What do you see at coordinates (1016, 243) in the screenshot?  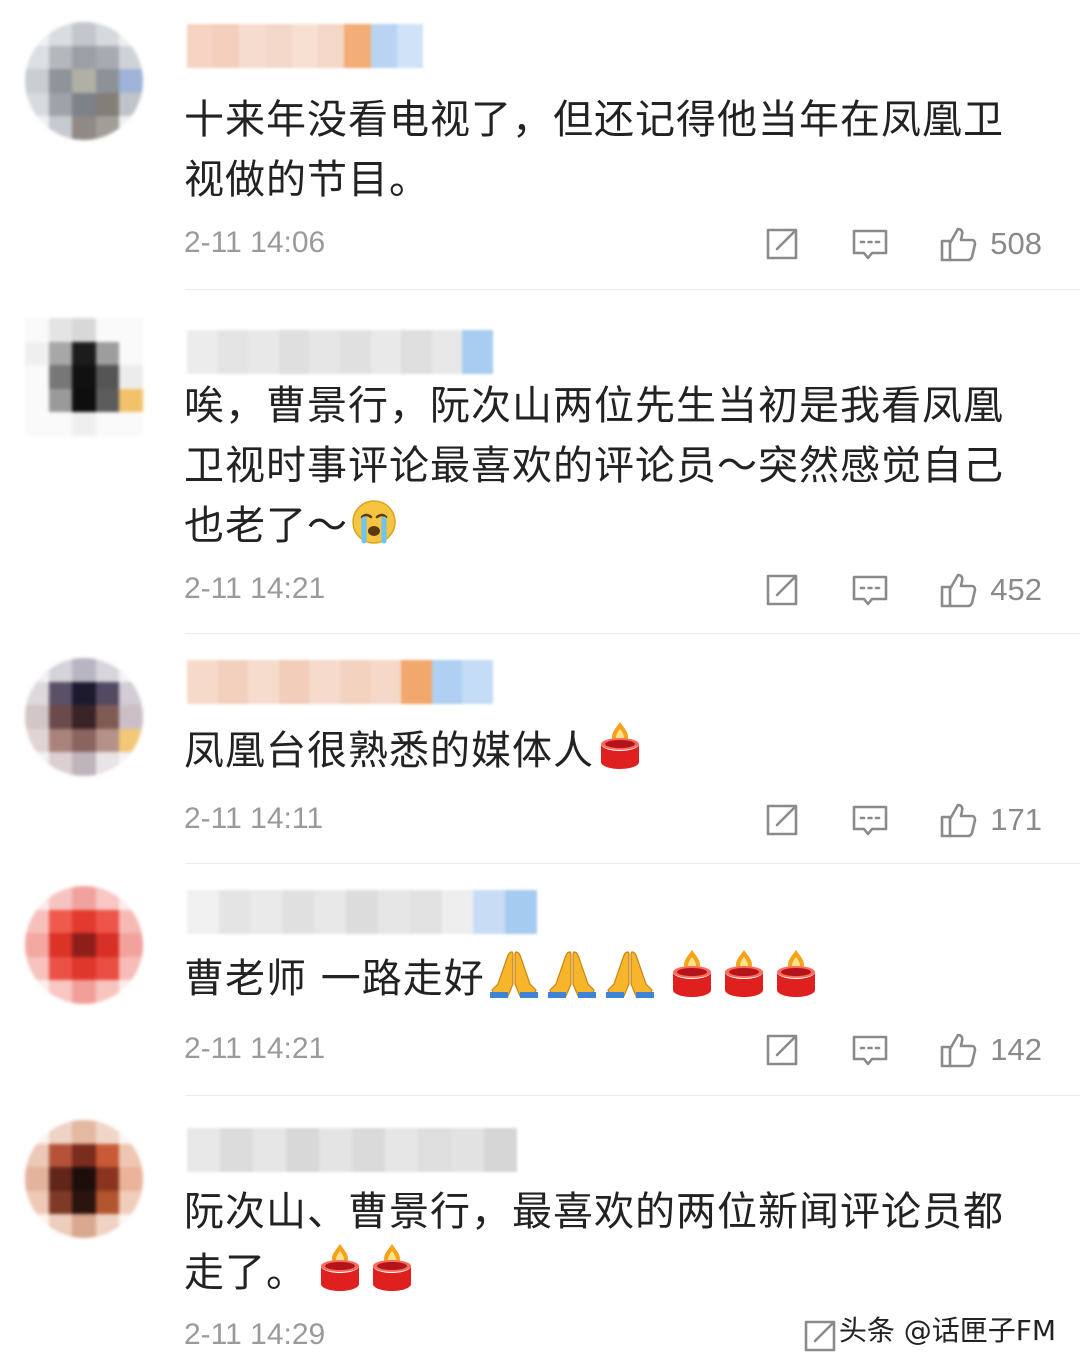 I see `like-count: 508` at bounding box center [1016, 243].